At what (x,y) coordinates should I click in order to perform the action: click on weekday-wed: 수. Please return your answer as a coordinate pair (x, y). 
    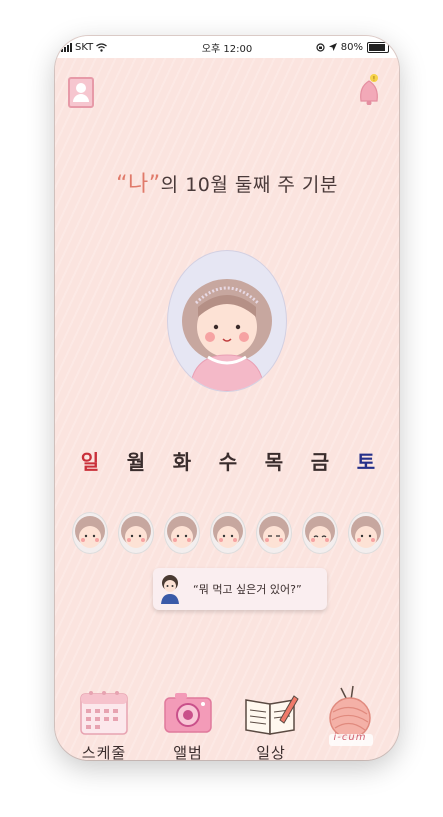
    Looking at the image, I should click on (228, 462).